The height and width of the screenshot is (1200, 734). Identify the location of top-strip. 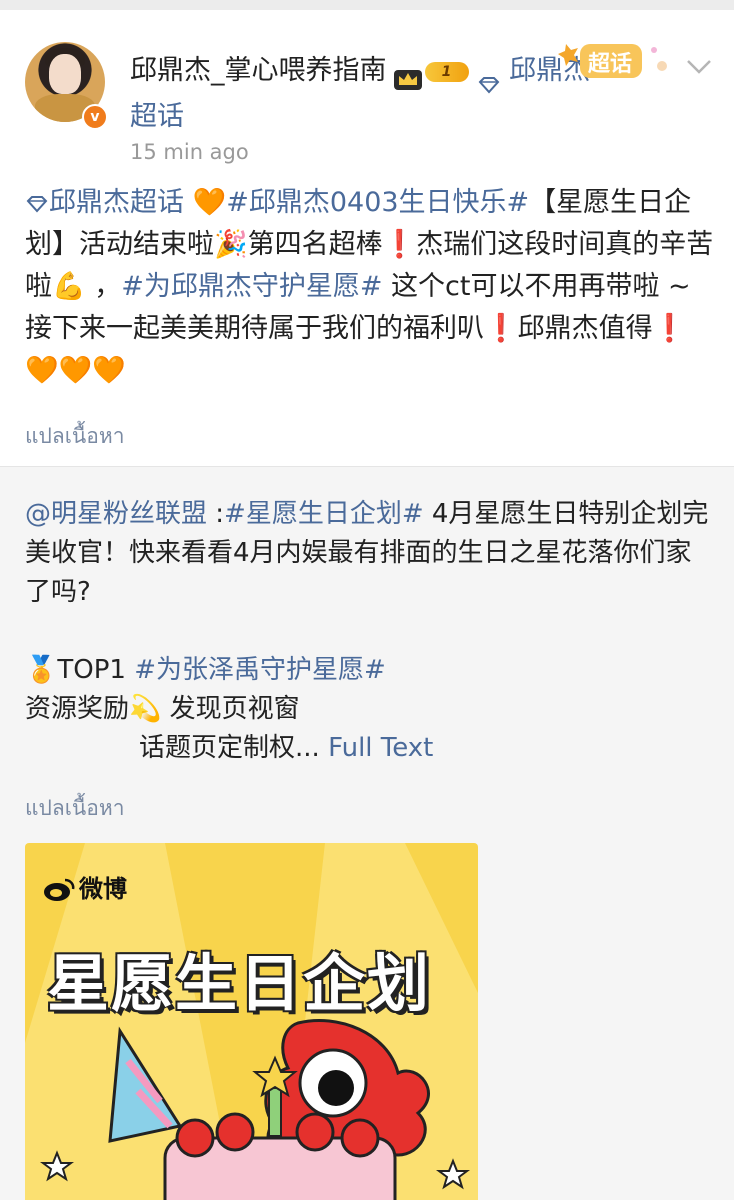
(367, 5).